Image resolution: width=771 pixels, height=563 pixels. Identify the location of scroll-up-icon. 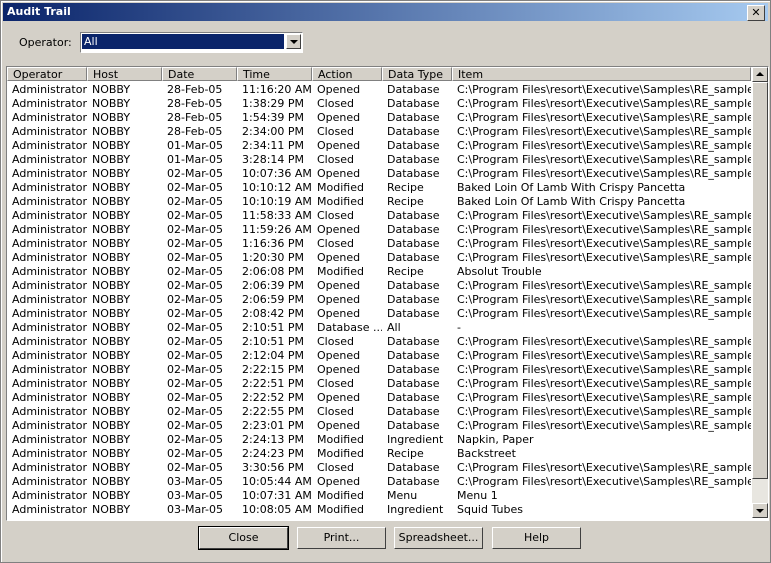
(760, 74).